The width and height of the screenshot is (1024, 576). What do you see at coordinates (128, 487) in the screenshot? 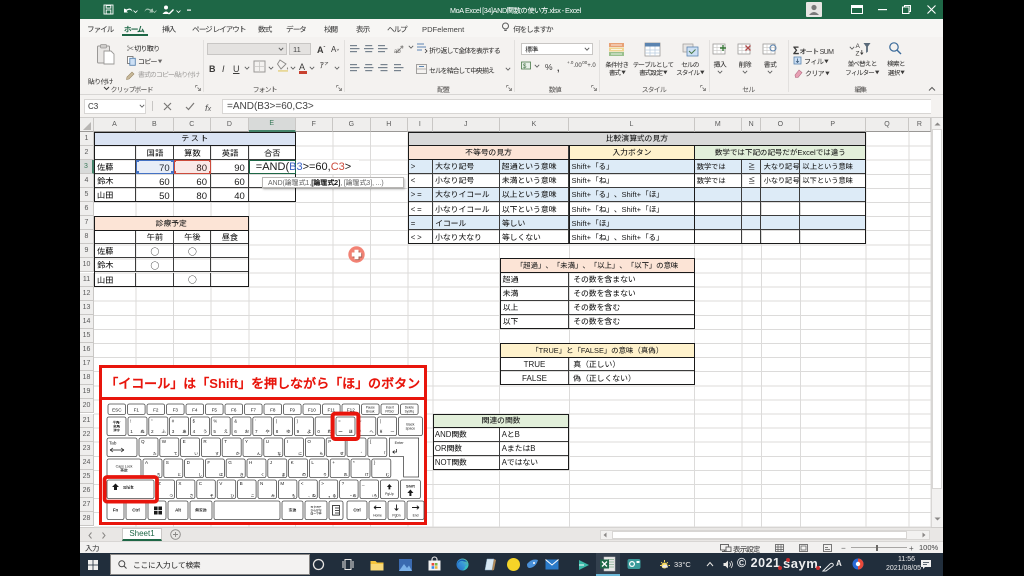
I see `svg-text: Shift` at bounding box center [128, 487].